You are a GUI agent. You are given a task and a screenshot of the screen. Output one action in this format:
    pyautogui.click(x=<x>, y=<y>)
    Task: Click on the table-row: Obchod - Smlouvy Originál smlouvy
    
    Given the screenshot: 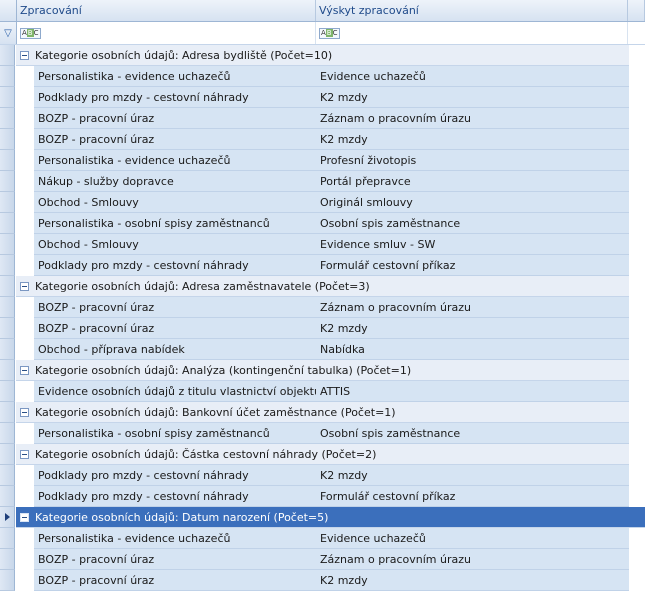 What is the action you would take?
    pyautogui.click(x=322, y=202)
    